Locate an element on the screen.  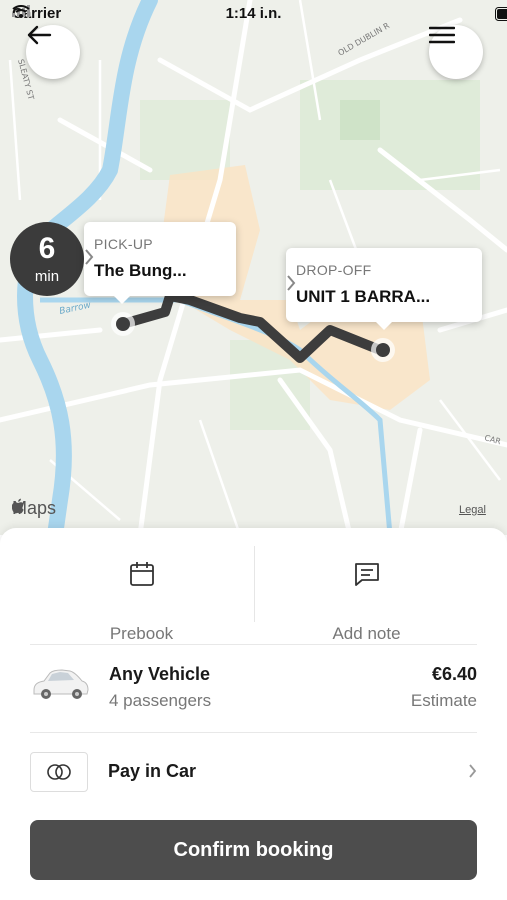
payment-label: Pay in Car is located at coordinates (152, 771).